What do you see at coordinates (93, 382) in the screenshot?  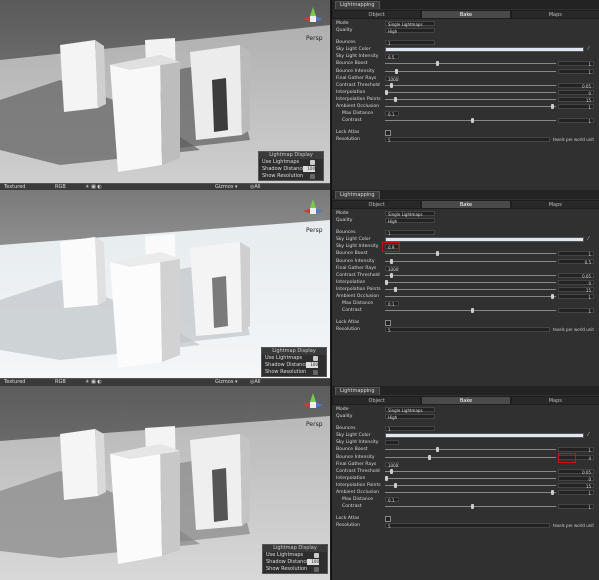 I see `scene-lighting-toggle-icon: ☀ ▣ ◐` at bounding box center [93, 382].